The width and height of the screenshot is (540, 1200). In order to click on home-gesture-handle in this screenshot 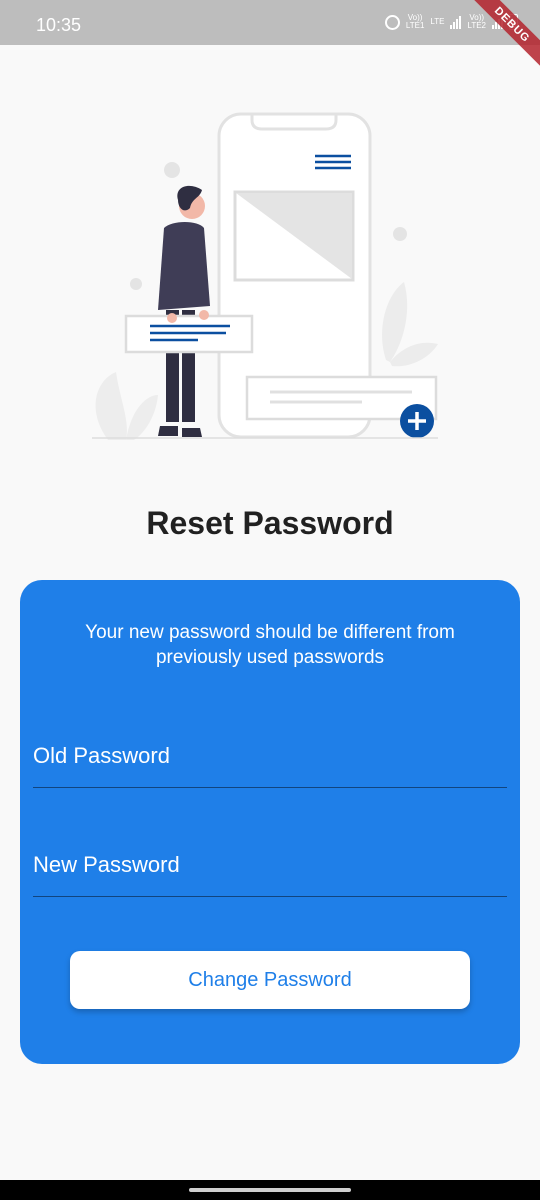, I will do `click(270, 1190)`.